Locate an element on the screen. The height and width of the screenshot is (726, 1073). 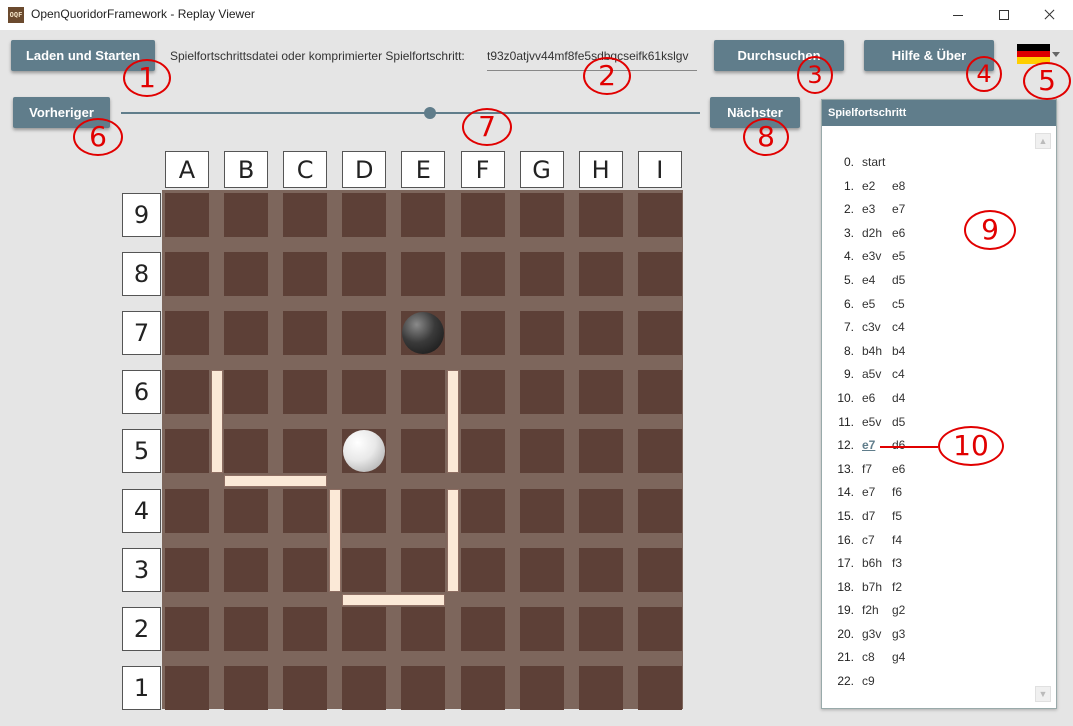
move-player1: a5v is located at coordinates (871, 375).